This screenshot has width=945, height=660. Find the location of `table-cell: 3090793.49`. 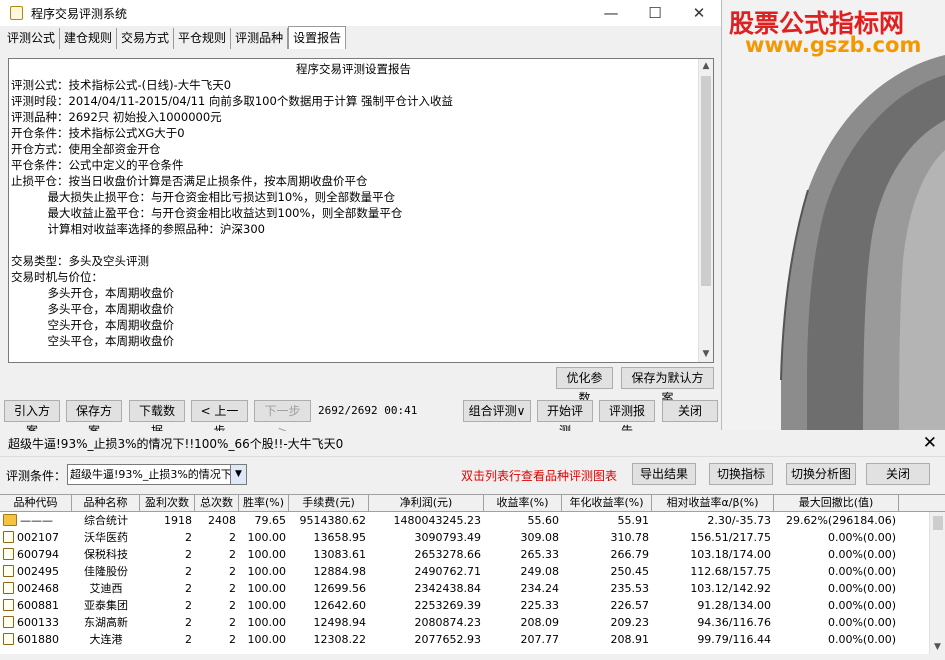

table-cell: 3090793.49 is located at coordinates (447, 537).